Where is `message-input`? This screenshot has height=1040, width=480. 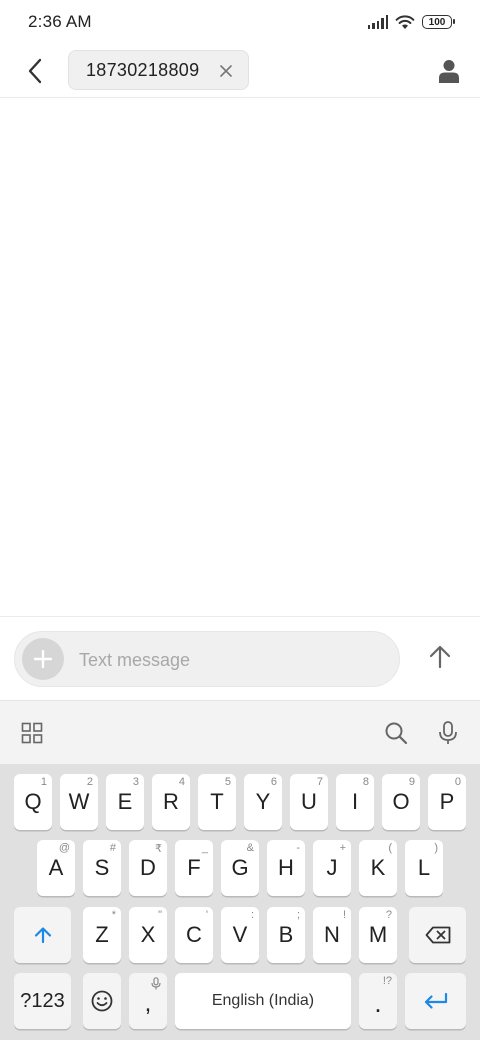
message-input is located at coordinates (229, 660).